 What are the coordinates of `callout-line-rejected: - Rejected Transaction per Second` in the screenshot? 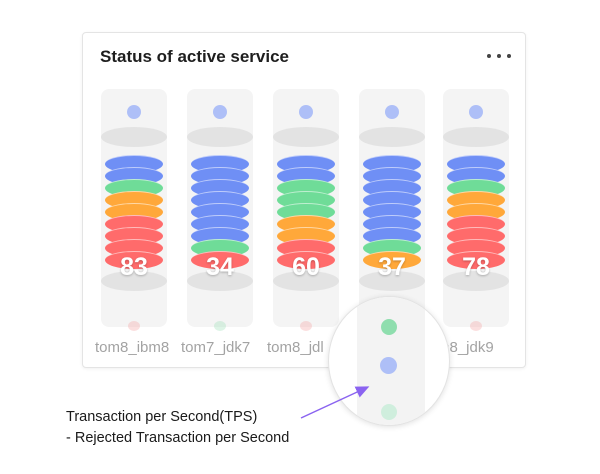 It's located at (178, 438).